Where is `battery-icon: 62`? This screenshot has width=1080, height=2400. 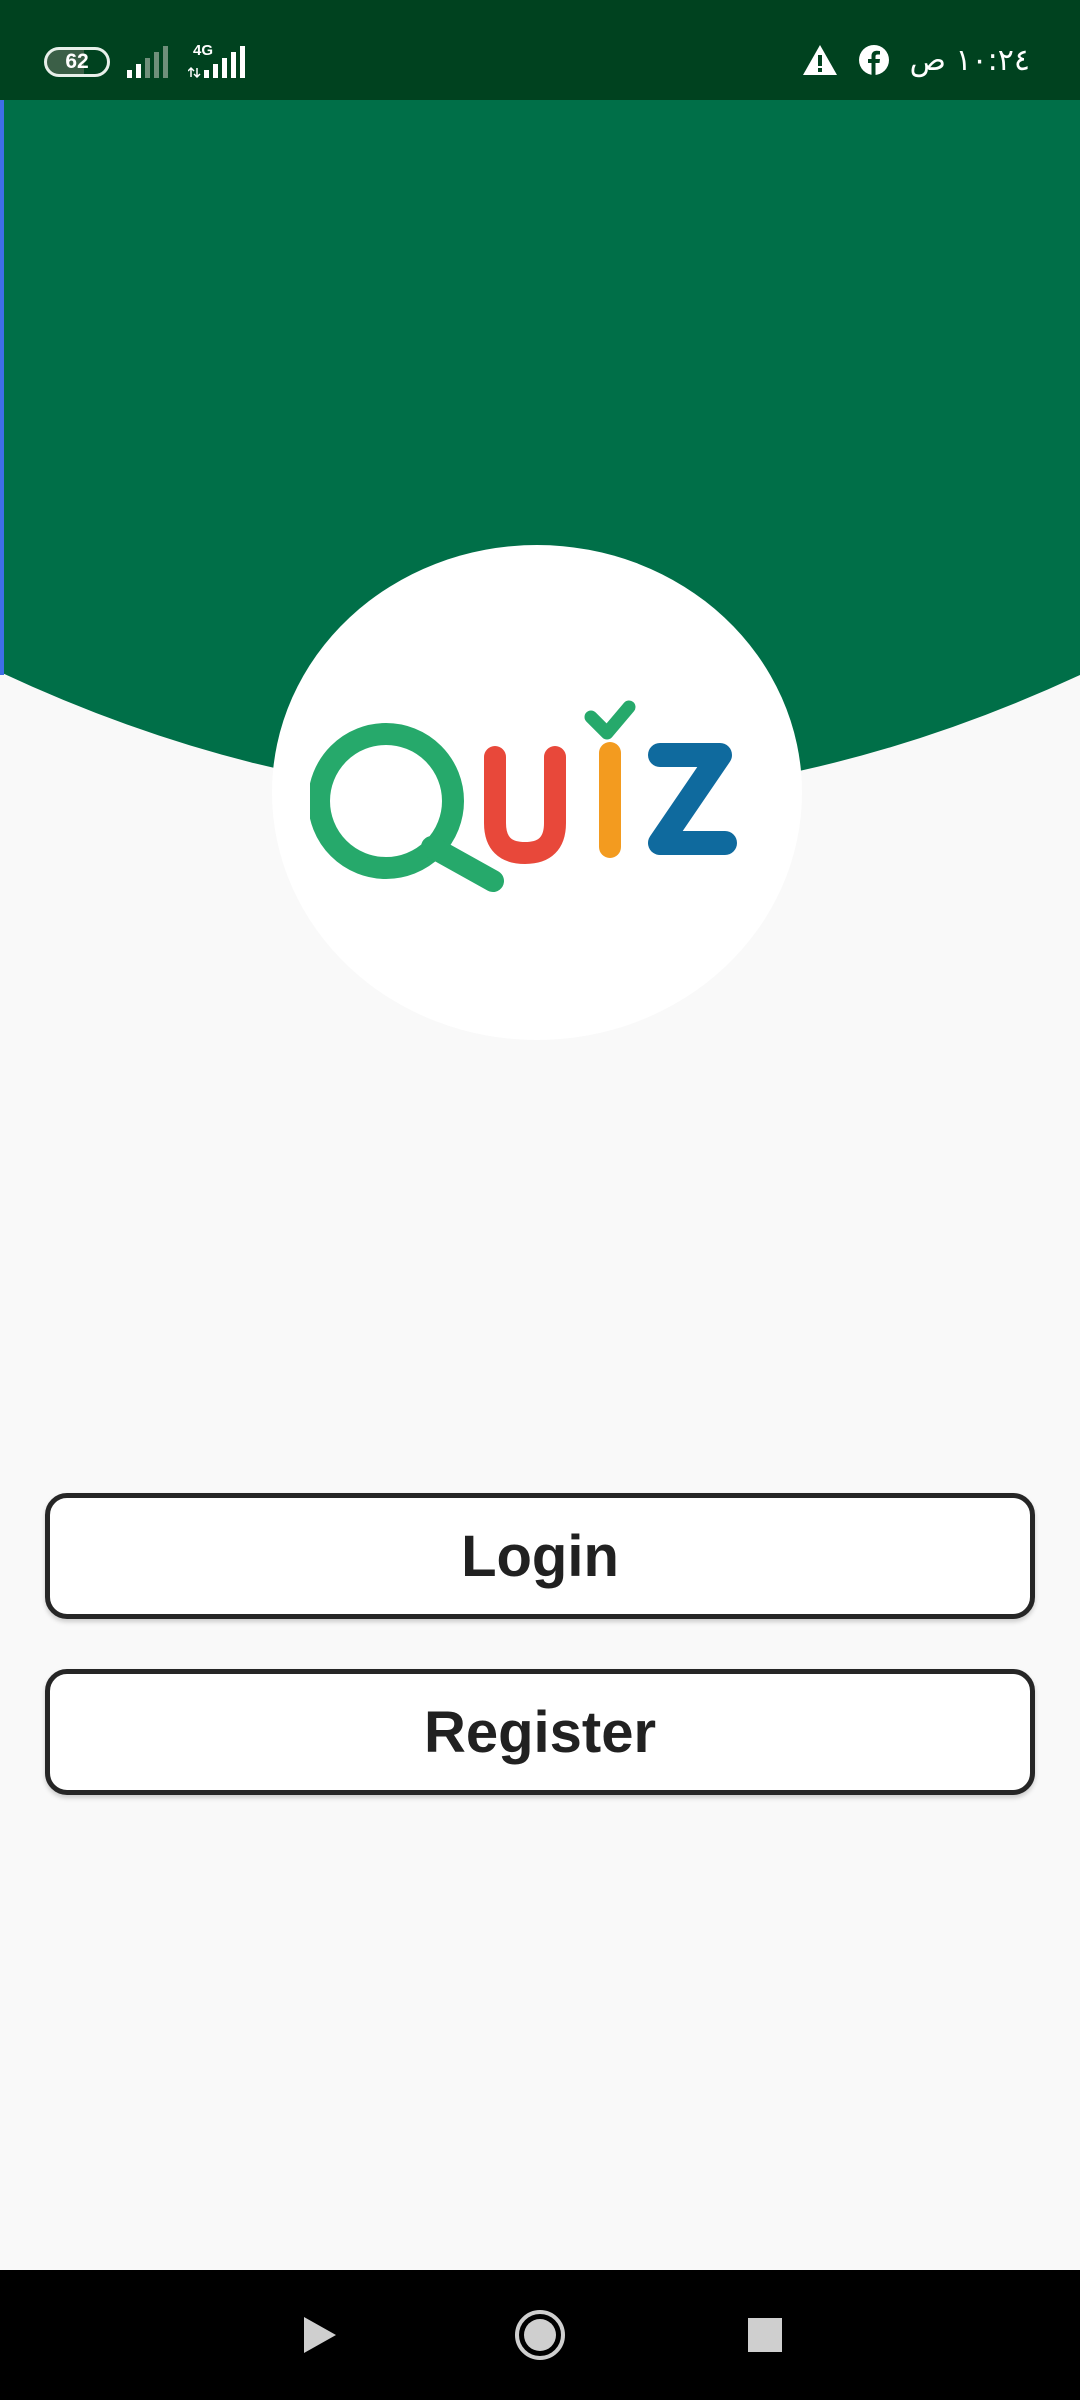 battery-icon: 62 is located at coordinates (77, 62).